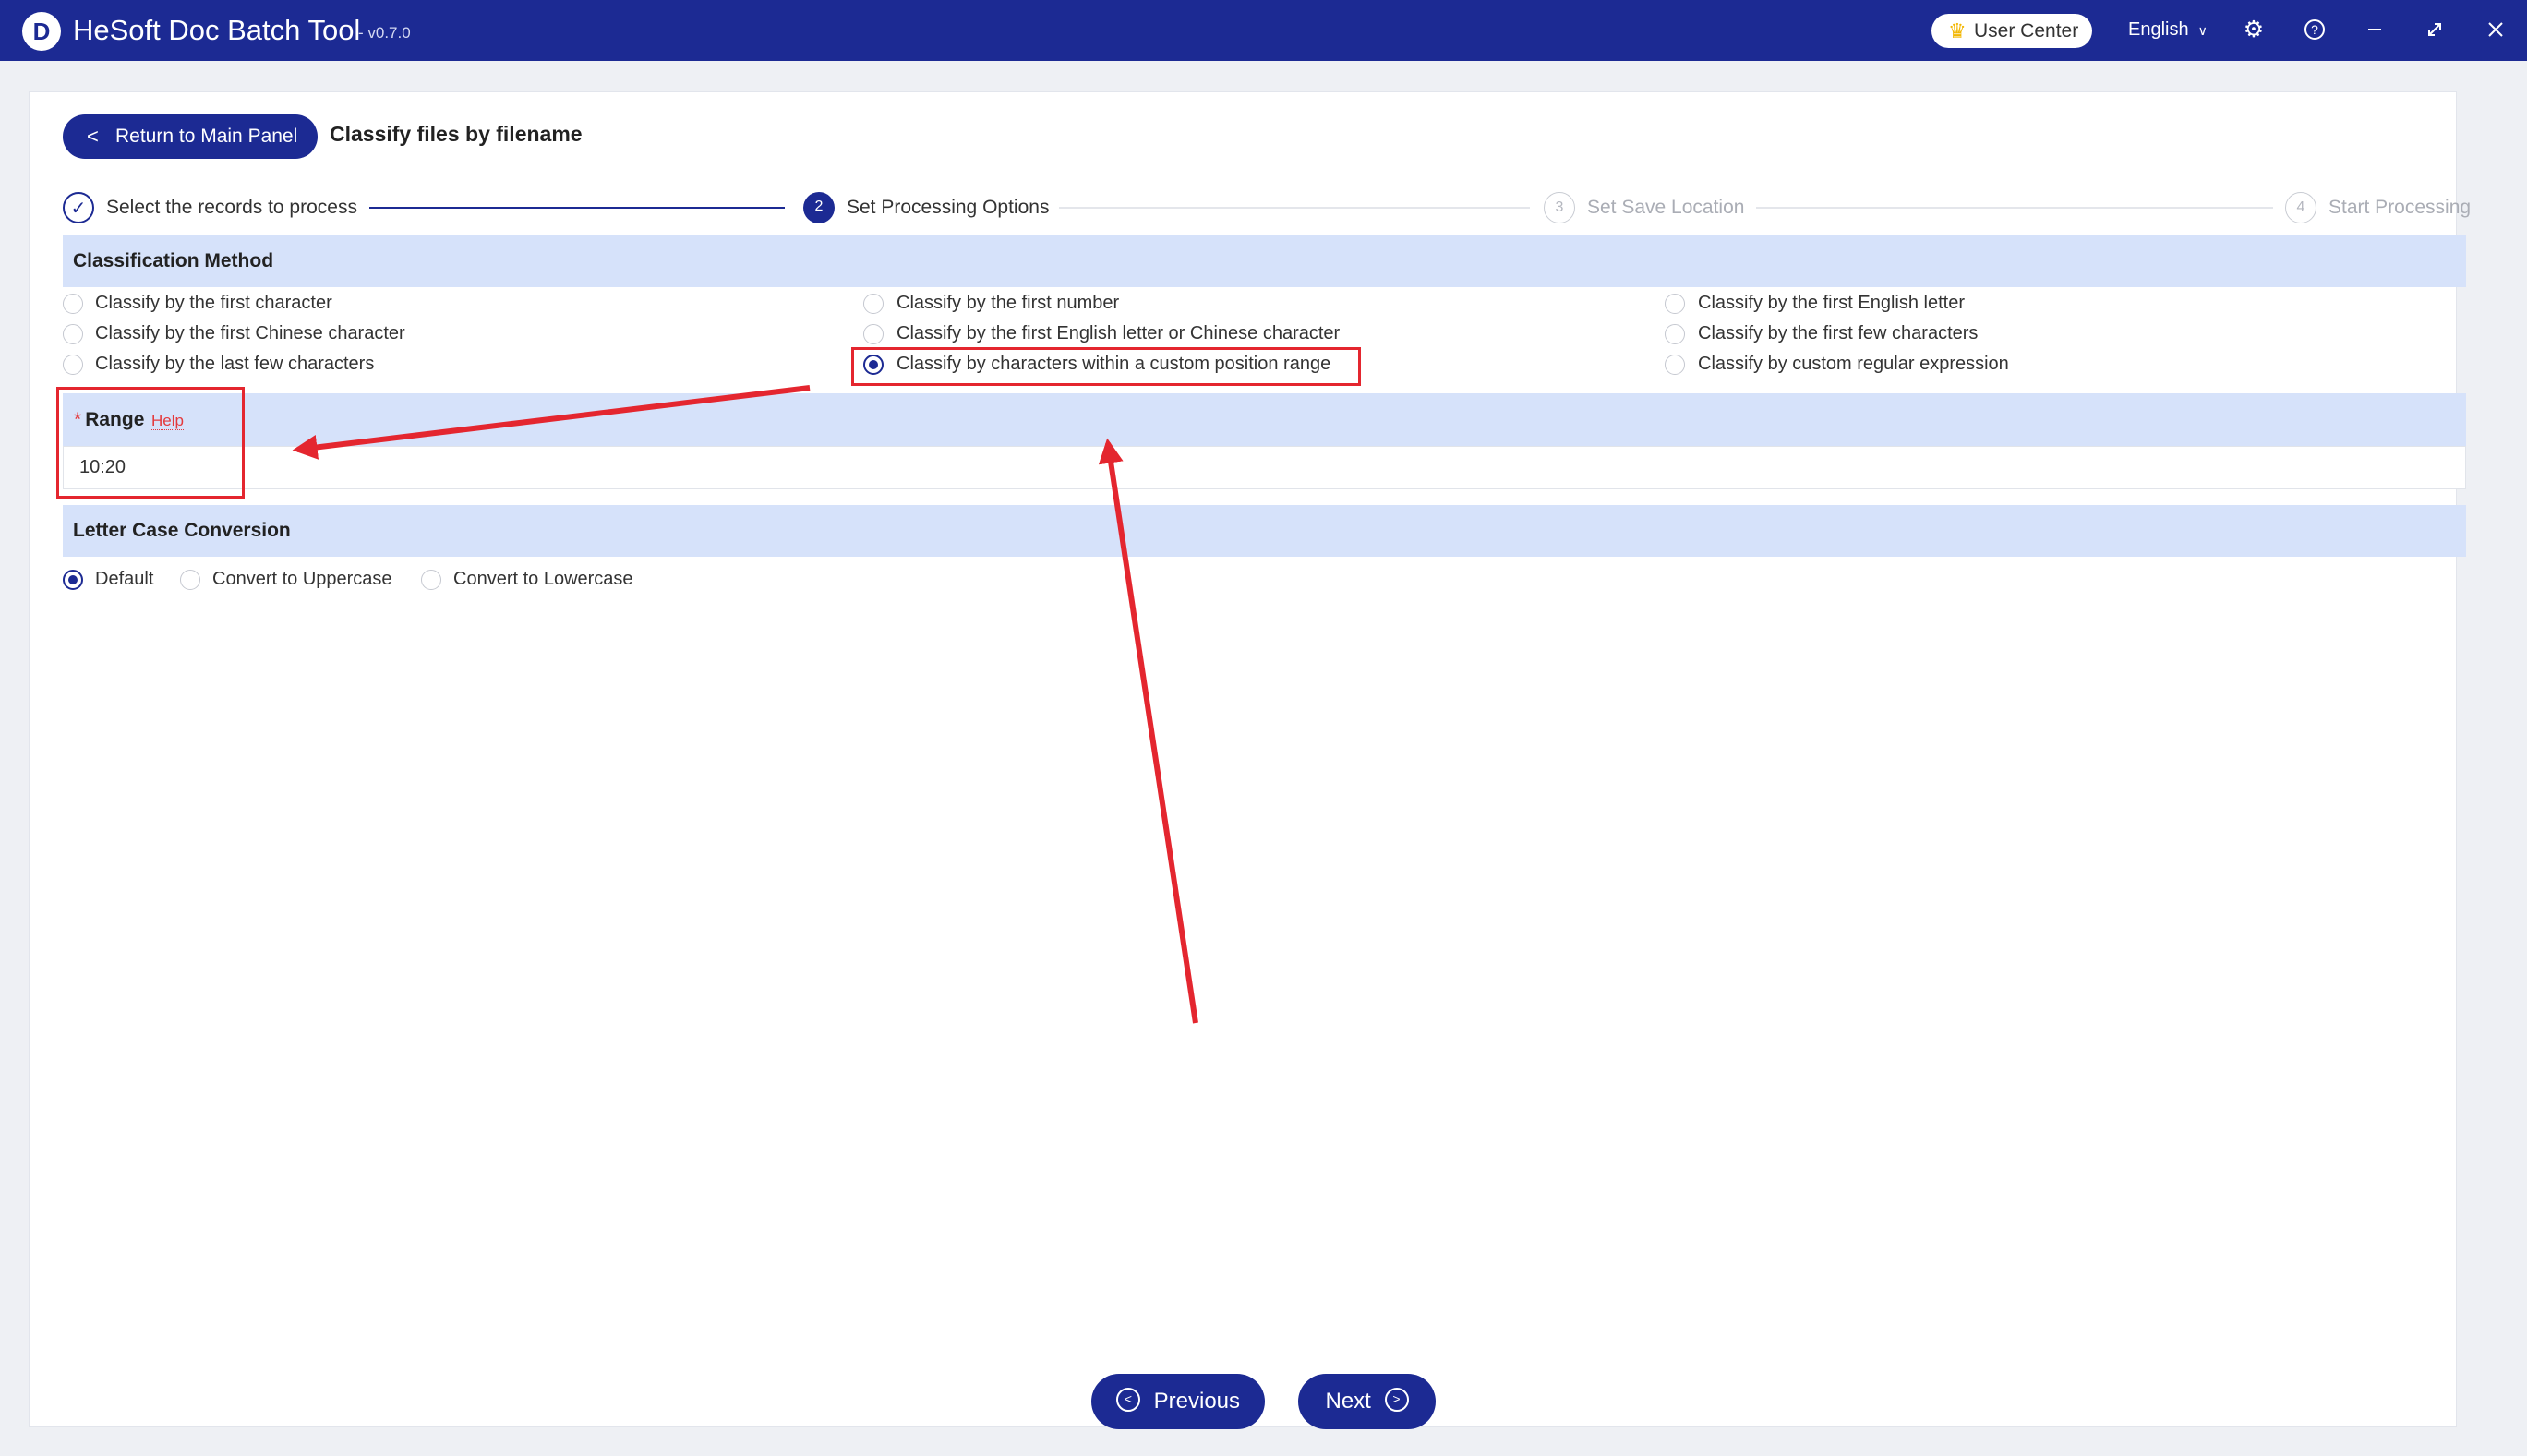 This screenshot has width=2527, height=1456. I want to click on minimize-icon, so click(2374, 29).